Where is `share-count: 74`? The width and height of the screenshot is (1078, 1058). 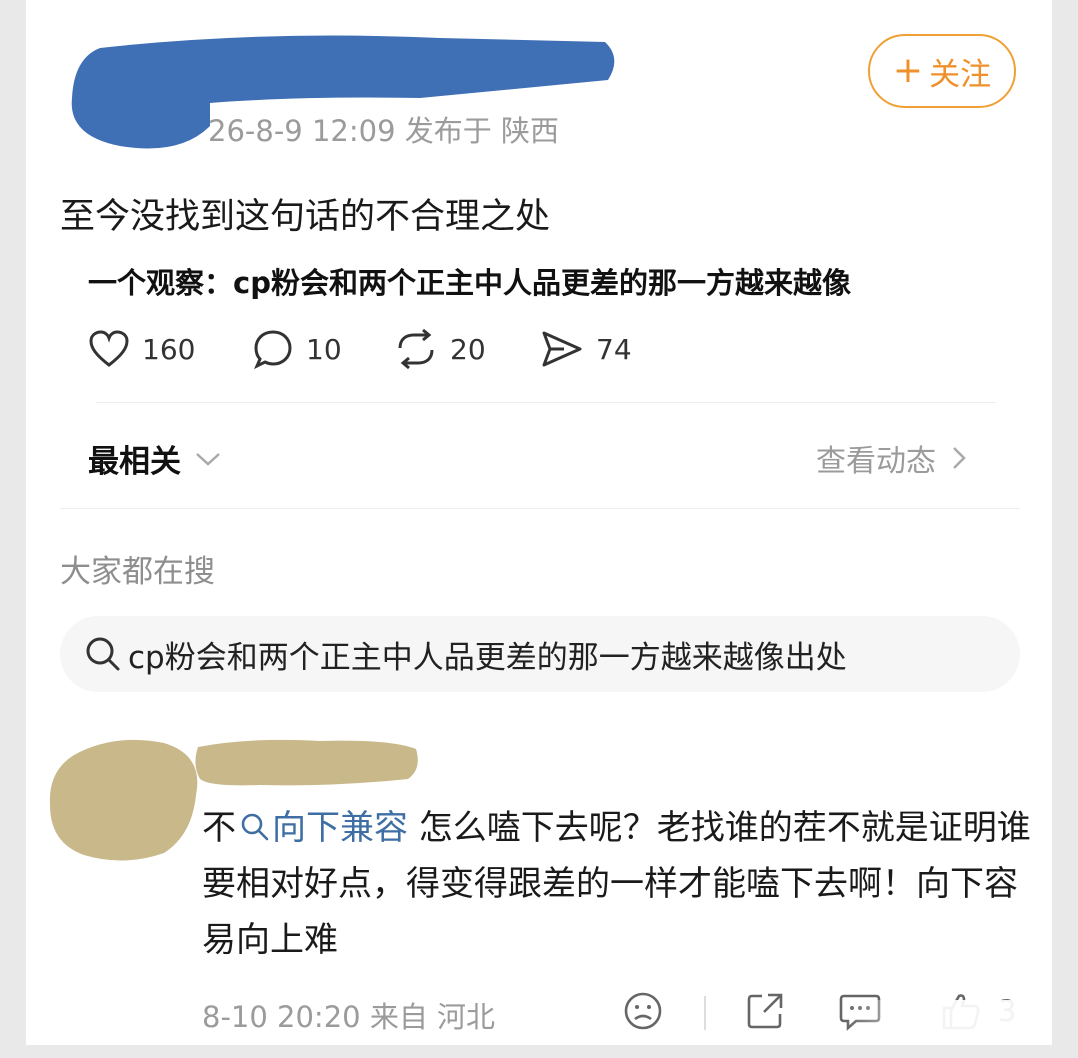 share-count: 74 is located at coordinates (614, 349).